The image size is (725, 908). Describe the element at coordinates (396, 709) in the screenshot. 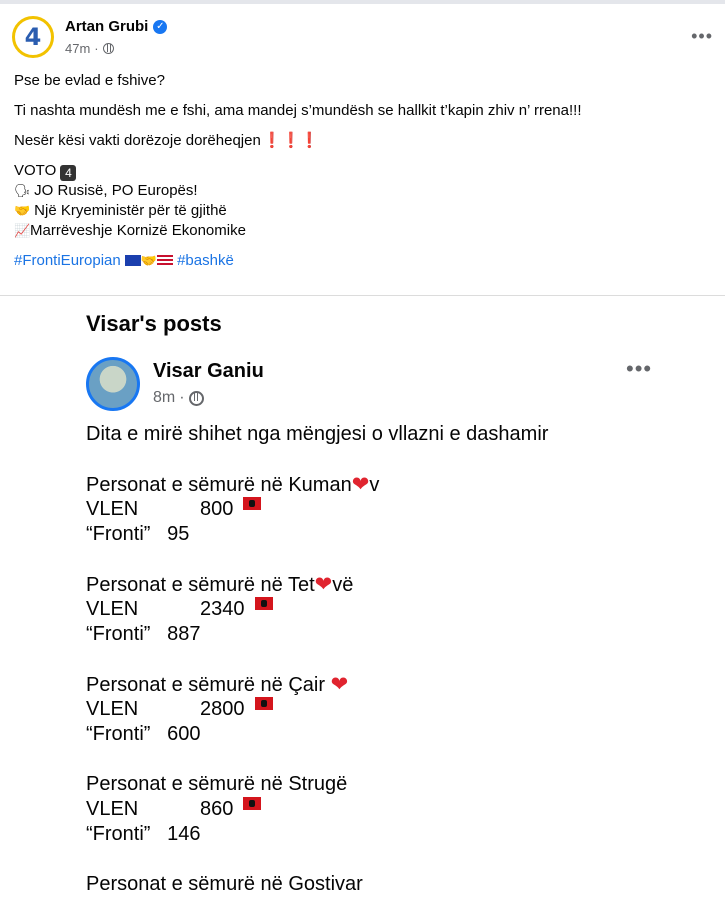

I see `vlen-row: VLEN 2800` at that location.